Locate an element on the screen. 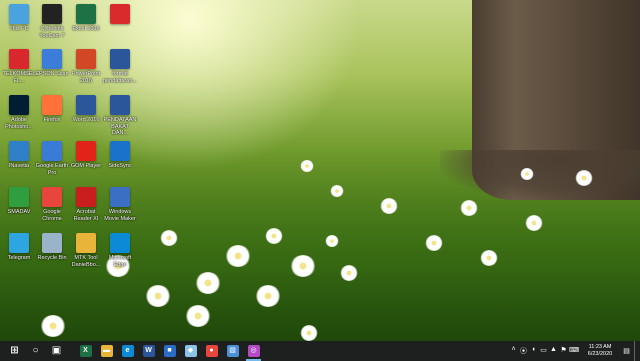 Image resolution: width=640 pixels, height=361 pixels. search-button: ○ is located at coordinates (35, 351).